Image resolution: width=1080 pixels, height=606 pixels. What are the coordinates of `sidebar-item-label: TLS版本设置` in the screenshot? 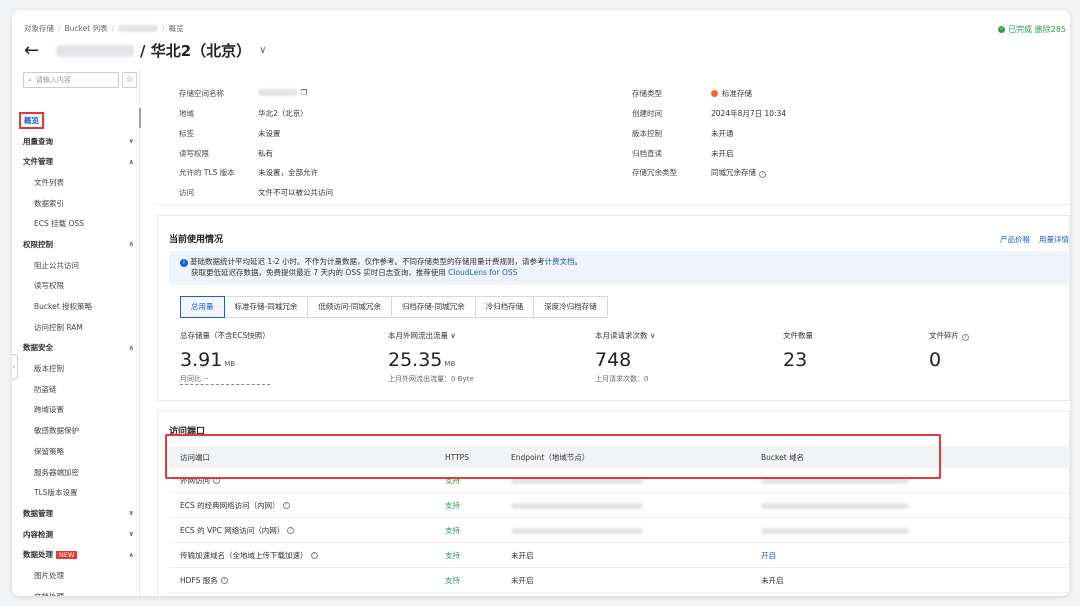 It's located at (56, 493).